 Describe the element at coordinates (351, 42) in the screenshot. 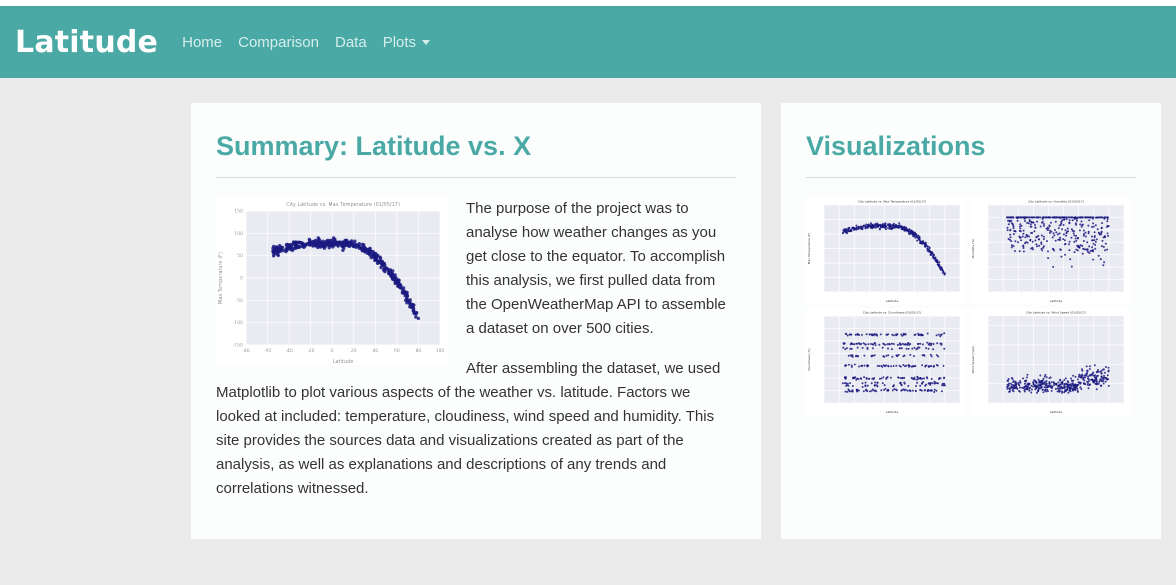

I see `nav-data: Data` at that location.